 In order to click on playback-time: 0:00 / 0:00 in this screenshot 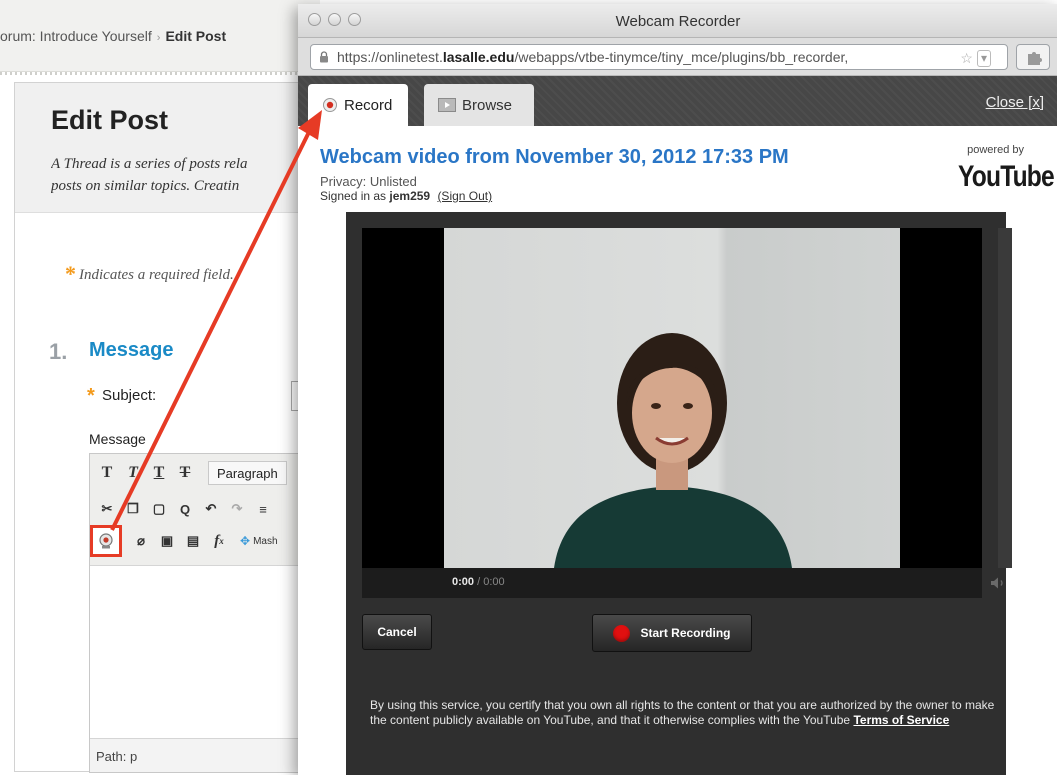, I will do `click(478, 582)`.